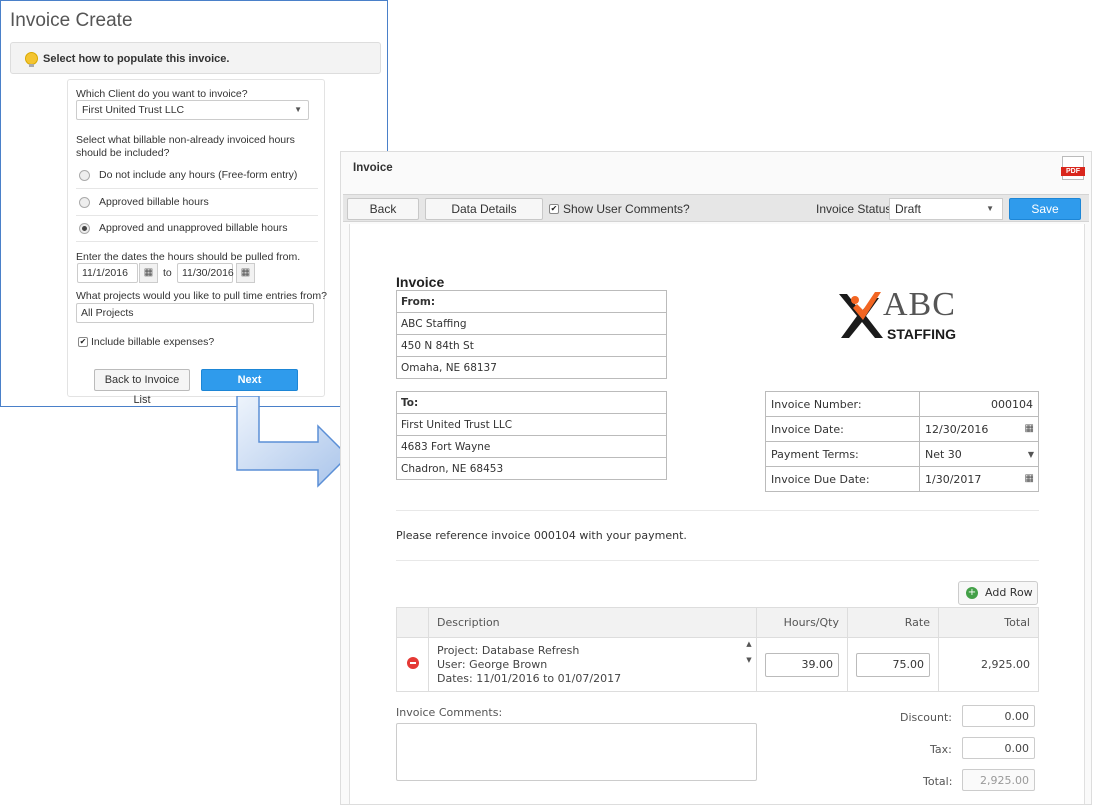 The height and width of the screenshot is (805, 1102). I want to click on line-description-dates: Dates: 11/01/2016 to 01/07/2017, so click(529, 678).